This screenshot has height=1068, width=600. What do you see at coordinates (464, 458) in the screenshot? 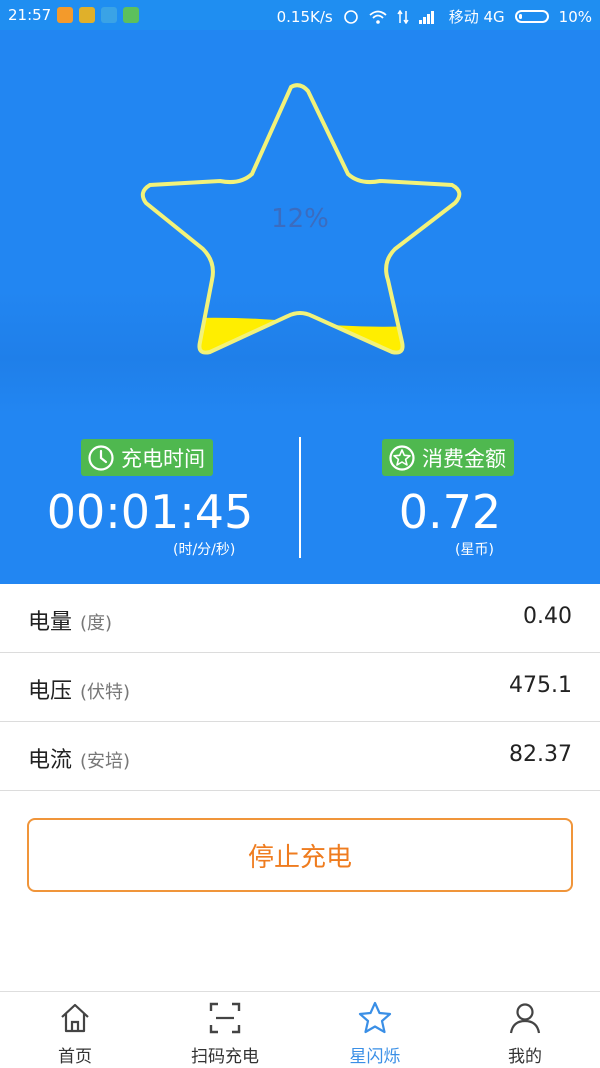
I see `cost-label: 消费金额` at bounding box center [464, 458].